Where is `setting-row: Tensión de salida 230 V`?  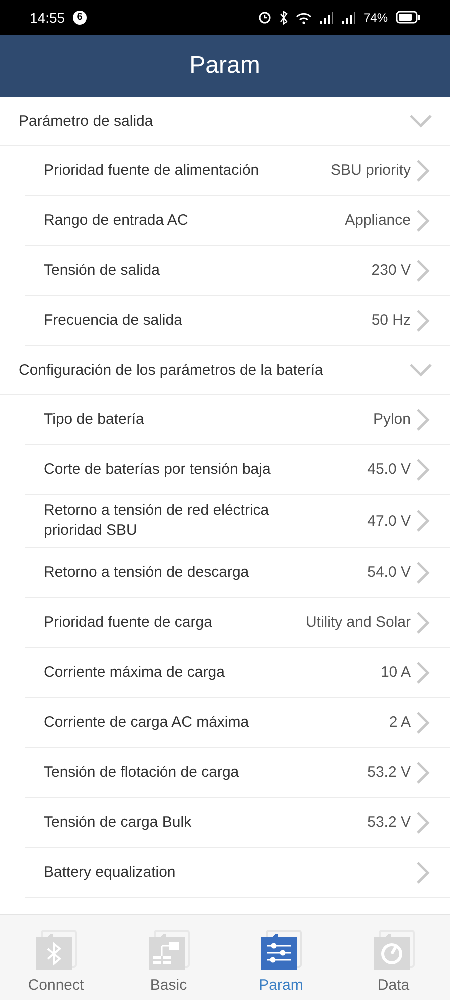 setting-row: Tensión de salida 230 V is located at coordinates (237, 271).